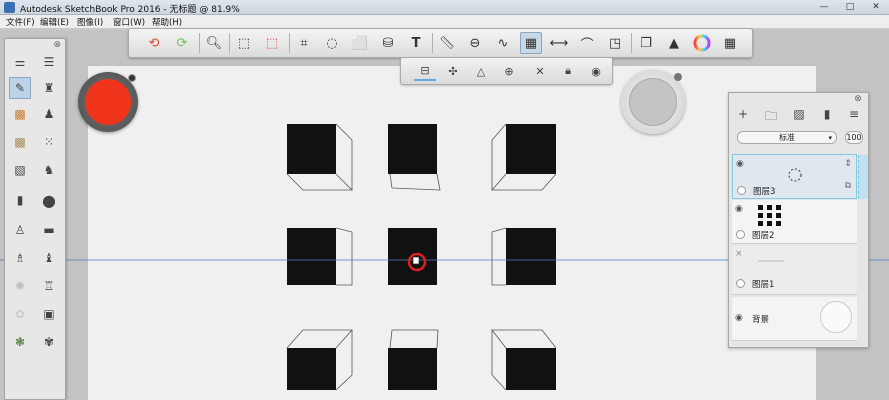  I want to click on transform-icon: ⬚, so click(272, 43).